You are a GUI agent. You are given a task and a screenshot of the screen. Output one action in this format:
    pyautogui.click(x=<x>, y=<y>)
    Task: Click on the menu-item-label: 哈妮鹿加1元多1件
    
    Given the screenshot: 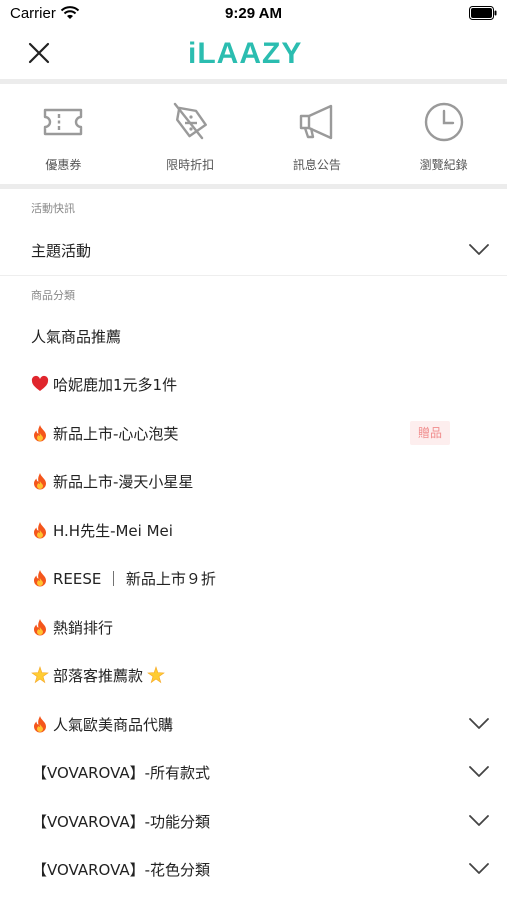 What is the action you would take?
    pyautogui.click(x=115, y=384)
    